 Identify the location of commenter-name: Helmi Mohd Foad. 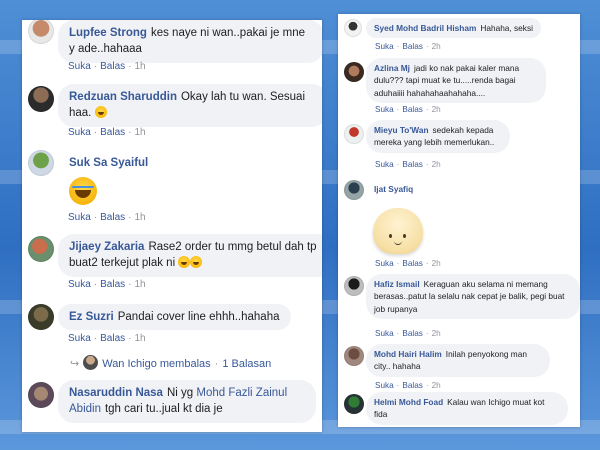
(408, 402).